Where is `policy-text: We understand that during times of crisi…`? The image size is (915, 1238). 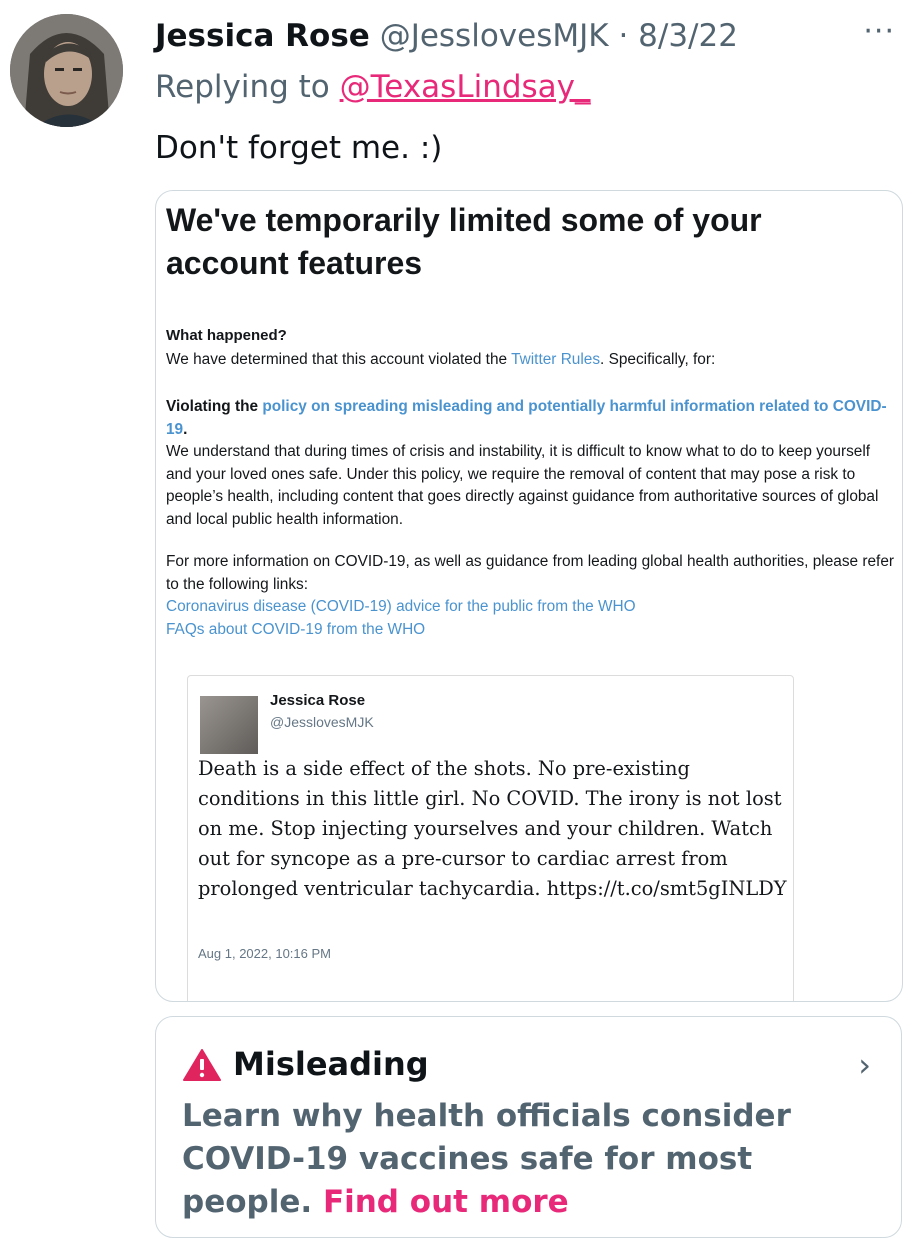 policy-text: We understand that during times of crisi… is located at coordinates (522, 485).